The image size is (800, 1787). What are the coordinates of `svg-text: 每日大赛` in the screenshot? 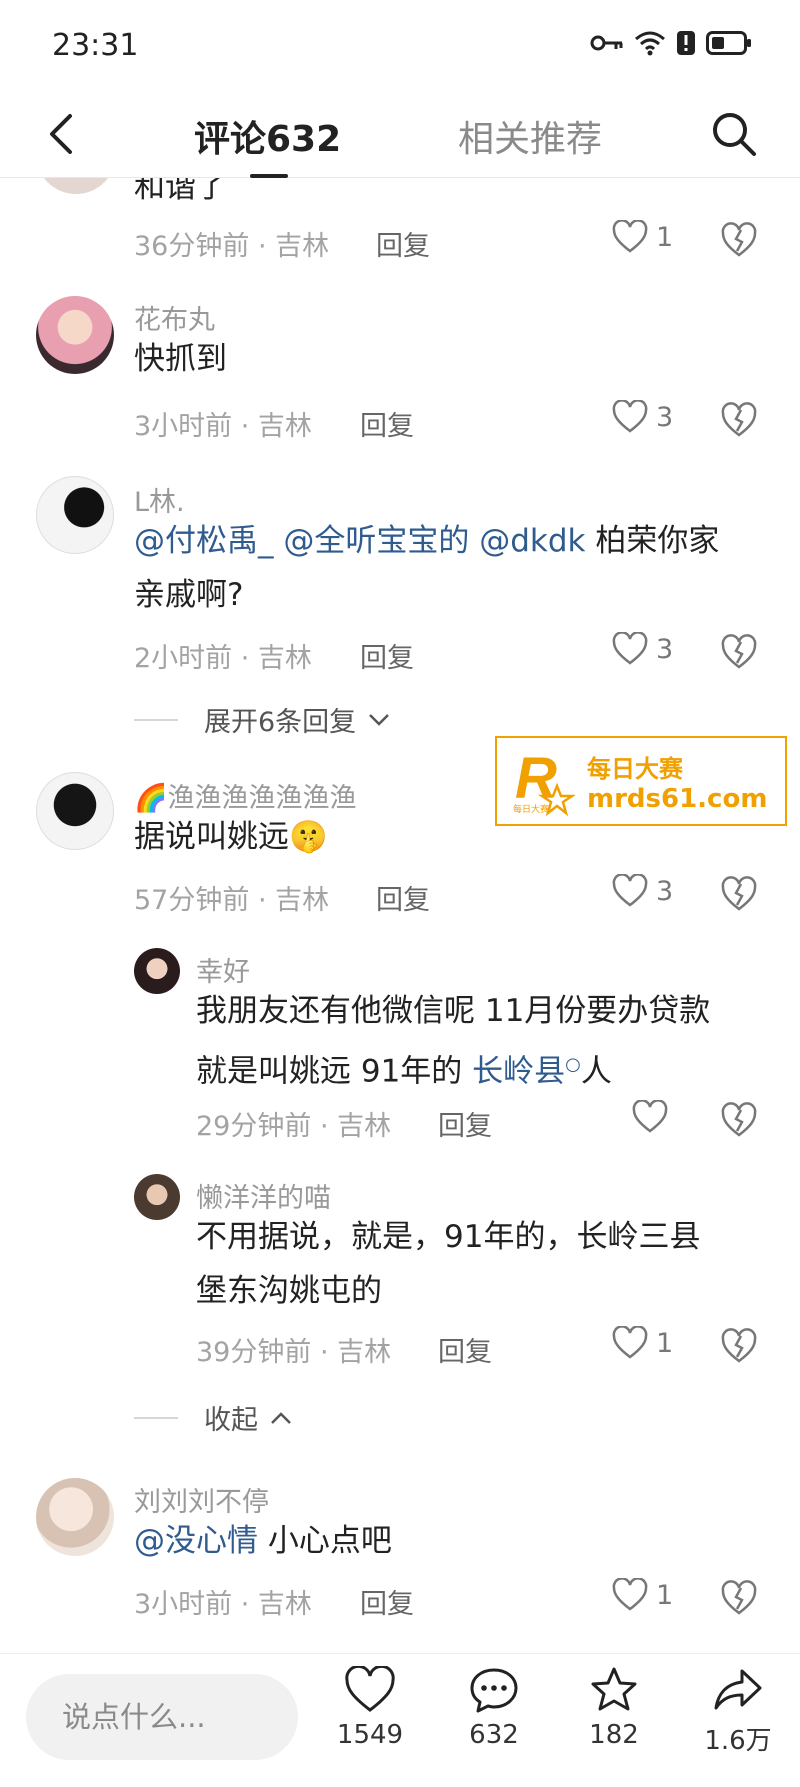 It's located at (531, 808).